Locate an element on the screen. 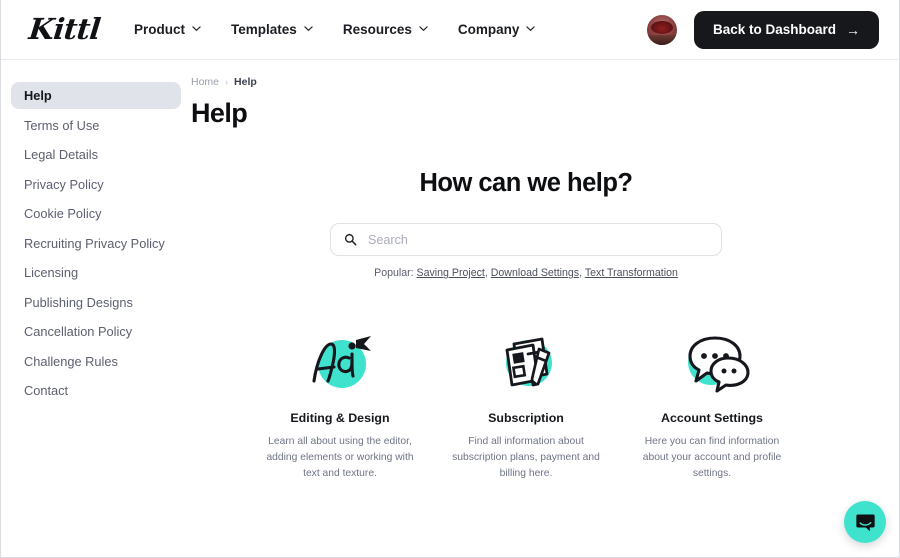 The image size is (900, 558). sidebar-item-cookie-policy: Cookie Policy is located at coordinates (96, 214).